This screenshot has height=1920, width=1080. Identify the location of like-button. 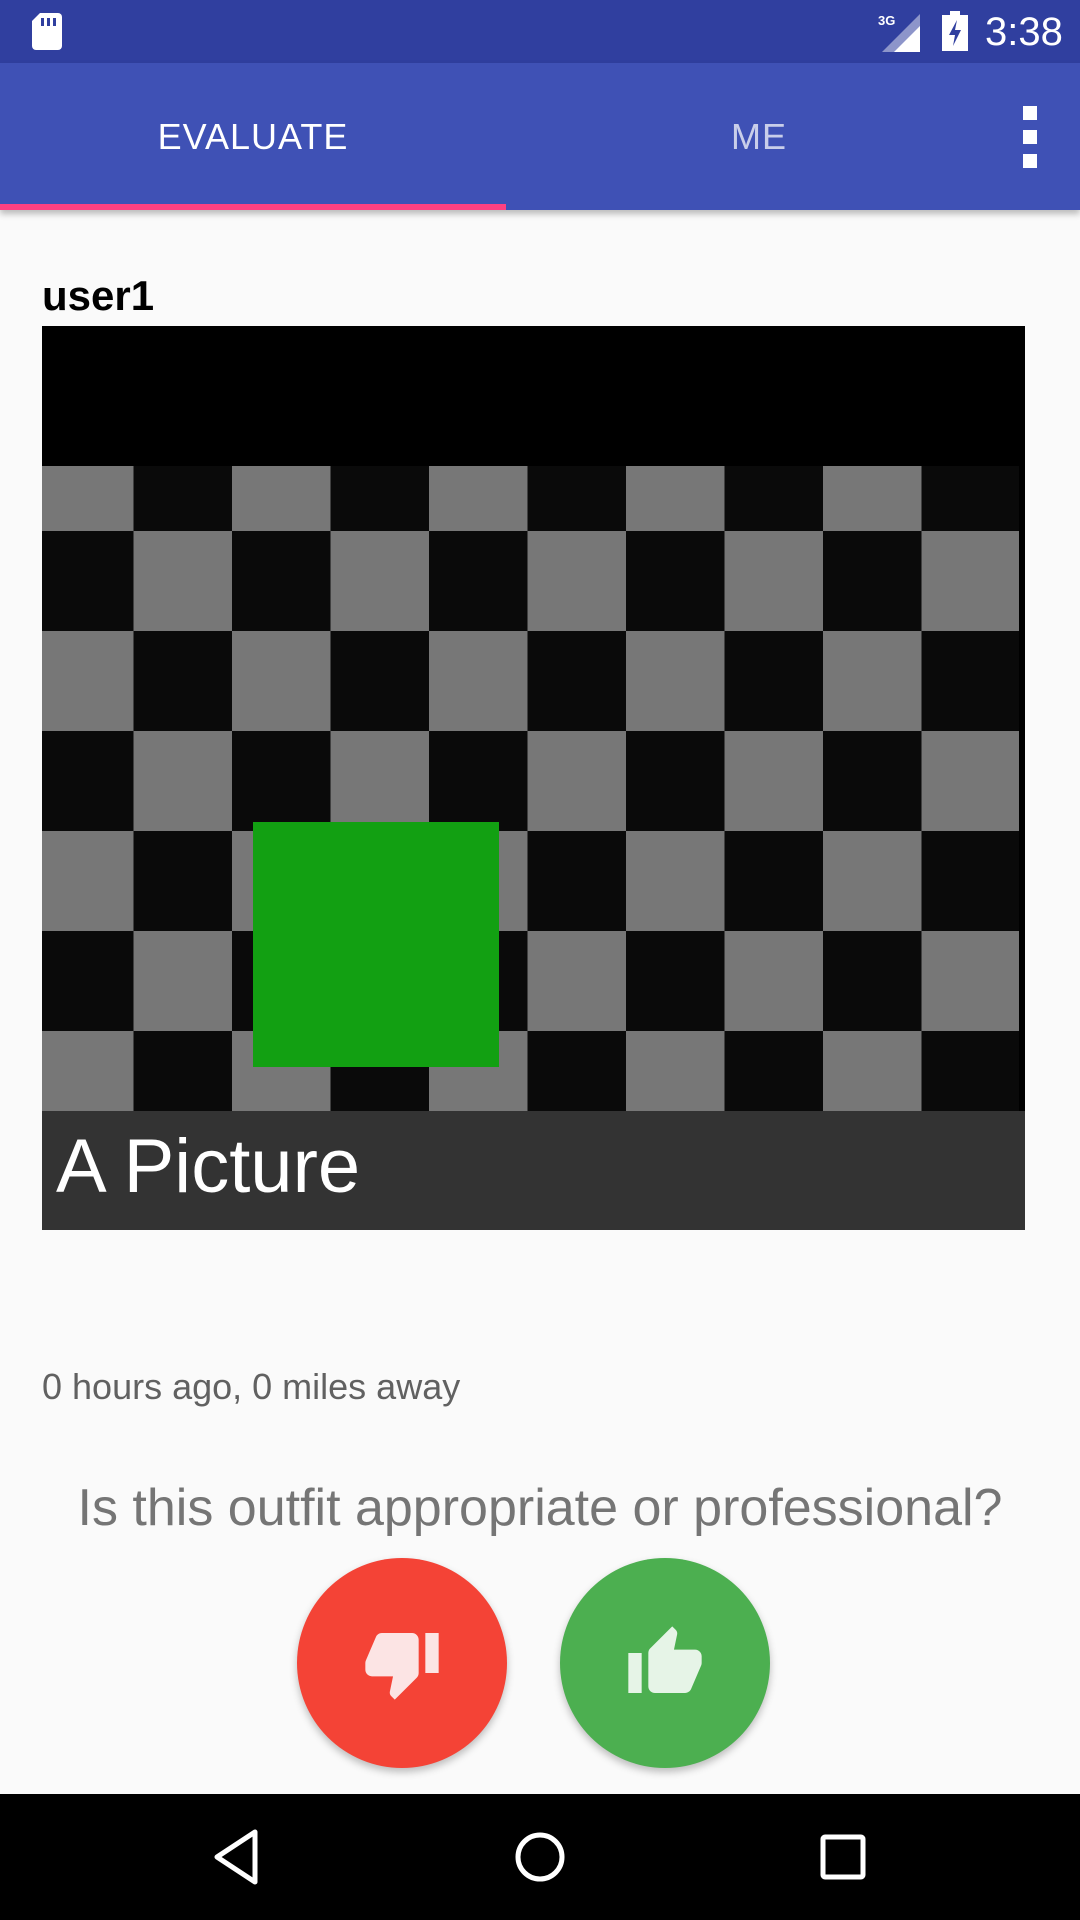
(665, 1663).